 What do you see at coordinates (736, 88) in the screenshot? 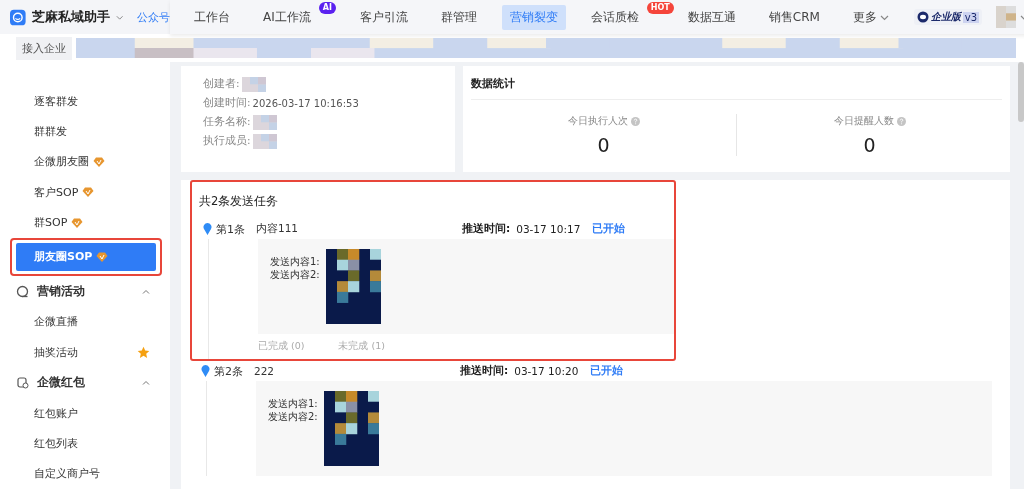
I see `card-title: 数据统计` at bounding box center [736, 88].